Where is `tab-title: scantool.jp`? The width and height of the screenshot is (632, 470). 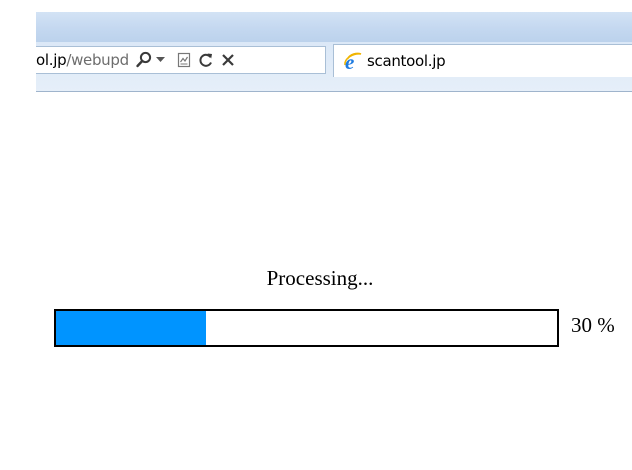
tab-title: scantool.jp is located at coordinates (406, 61).